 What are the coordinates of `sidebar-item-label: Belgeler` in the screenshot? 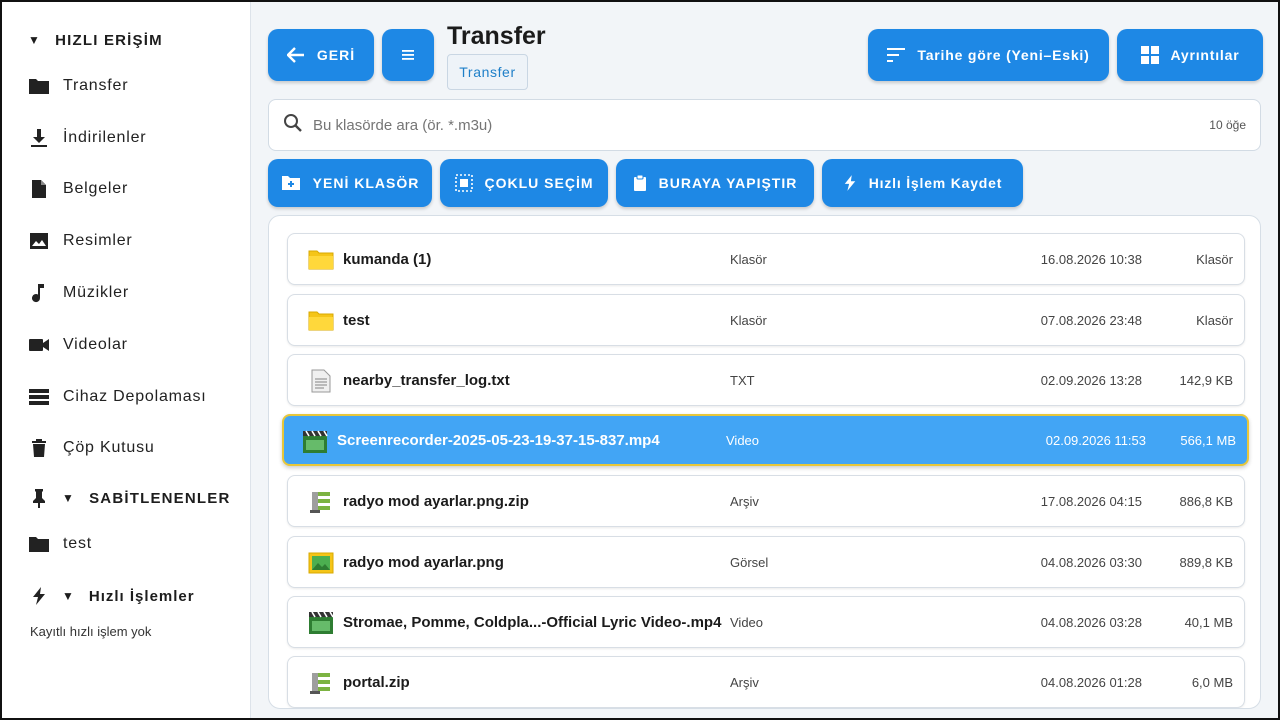 It's located at (96, 189).